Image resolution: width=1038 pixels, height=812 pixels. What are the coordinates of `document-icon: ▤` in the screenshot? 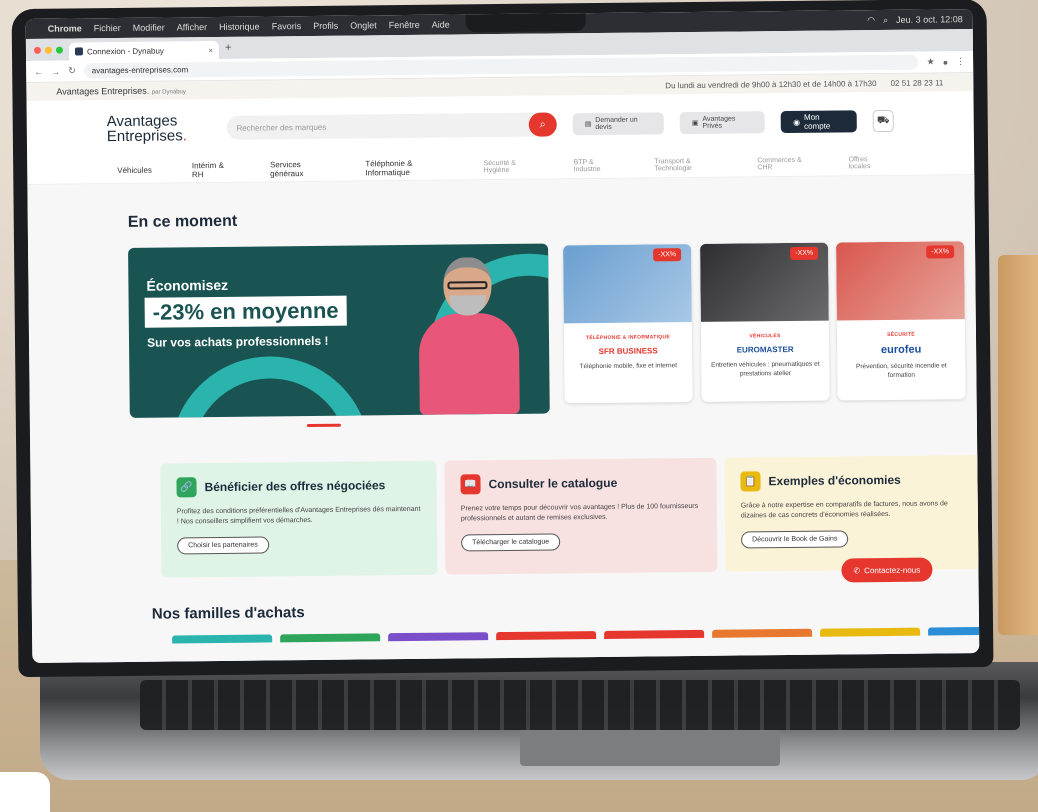 It's located at (588, 125).